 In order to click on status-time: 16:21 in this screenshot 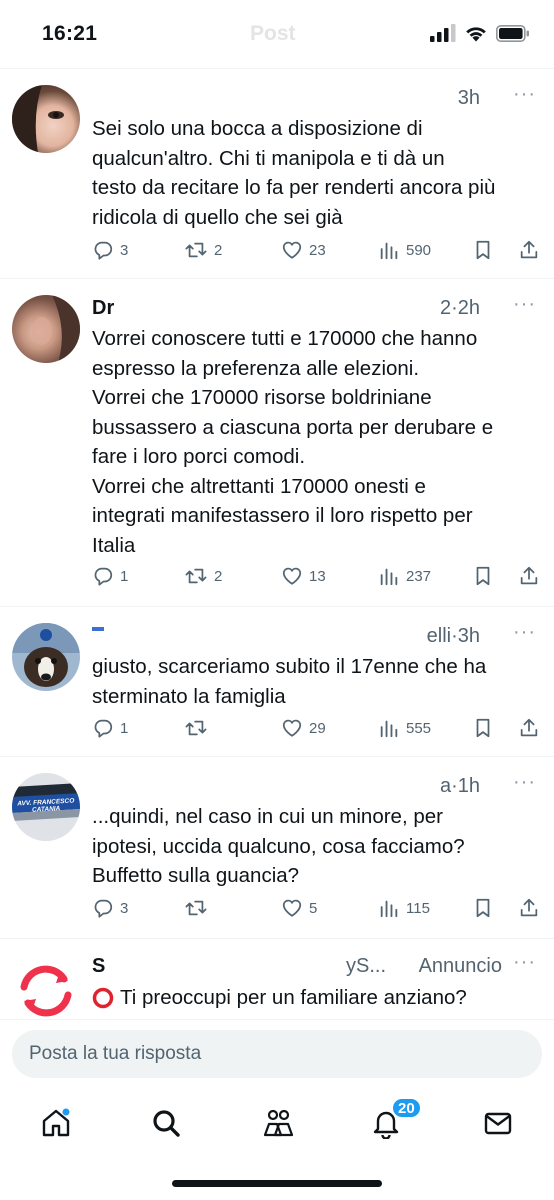, I will do `click(70, 33)`.